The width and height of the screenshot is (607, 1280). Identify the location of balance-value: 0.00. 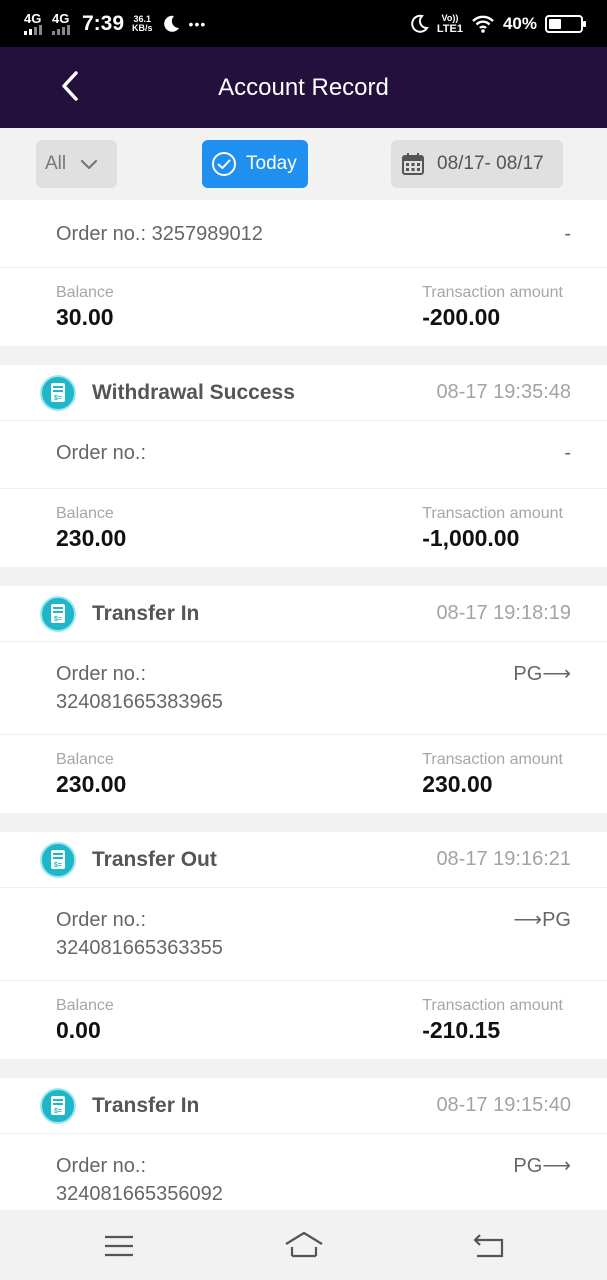
(78, 1030).